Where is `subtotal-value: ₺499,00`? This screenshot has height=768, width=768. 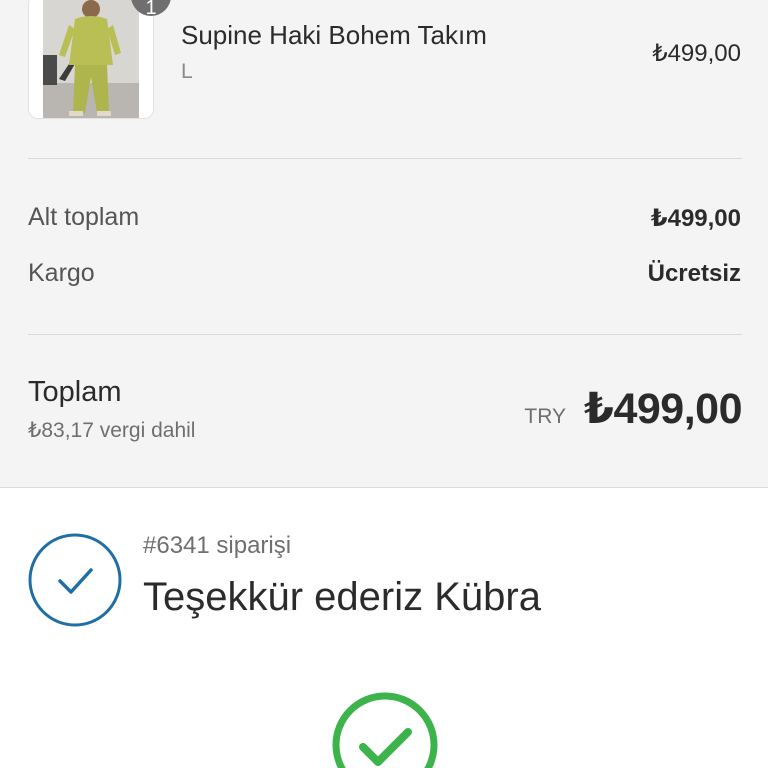
subtotal-value: ₺499,00 is located at coordinates (695, 218).